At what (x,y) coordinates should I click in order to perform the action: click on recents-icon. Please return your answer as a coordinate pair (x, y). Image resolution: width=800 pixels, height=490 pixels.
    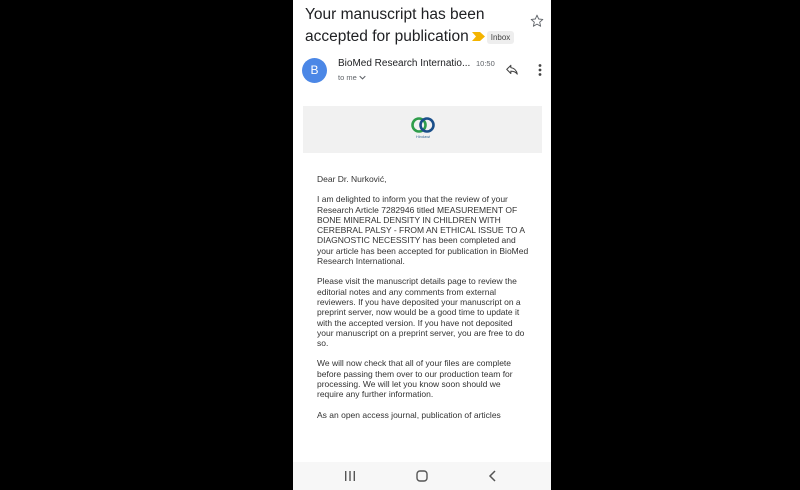
    Looking at the image, I should click on (350, 476).